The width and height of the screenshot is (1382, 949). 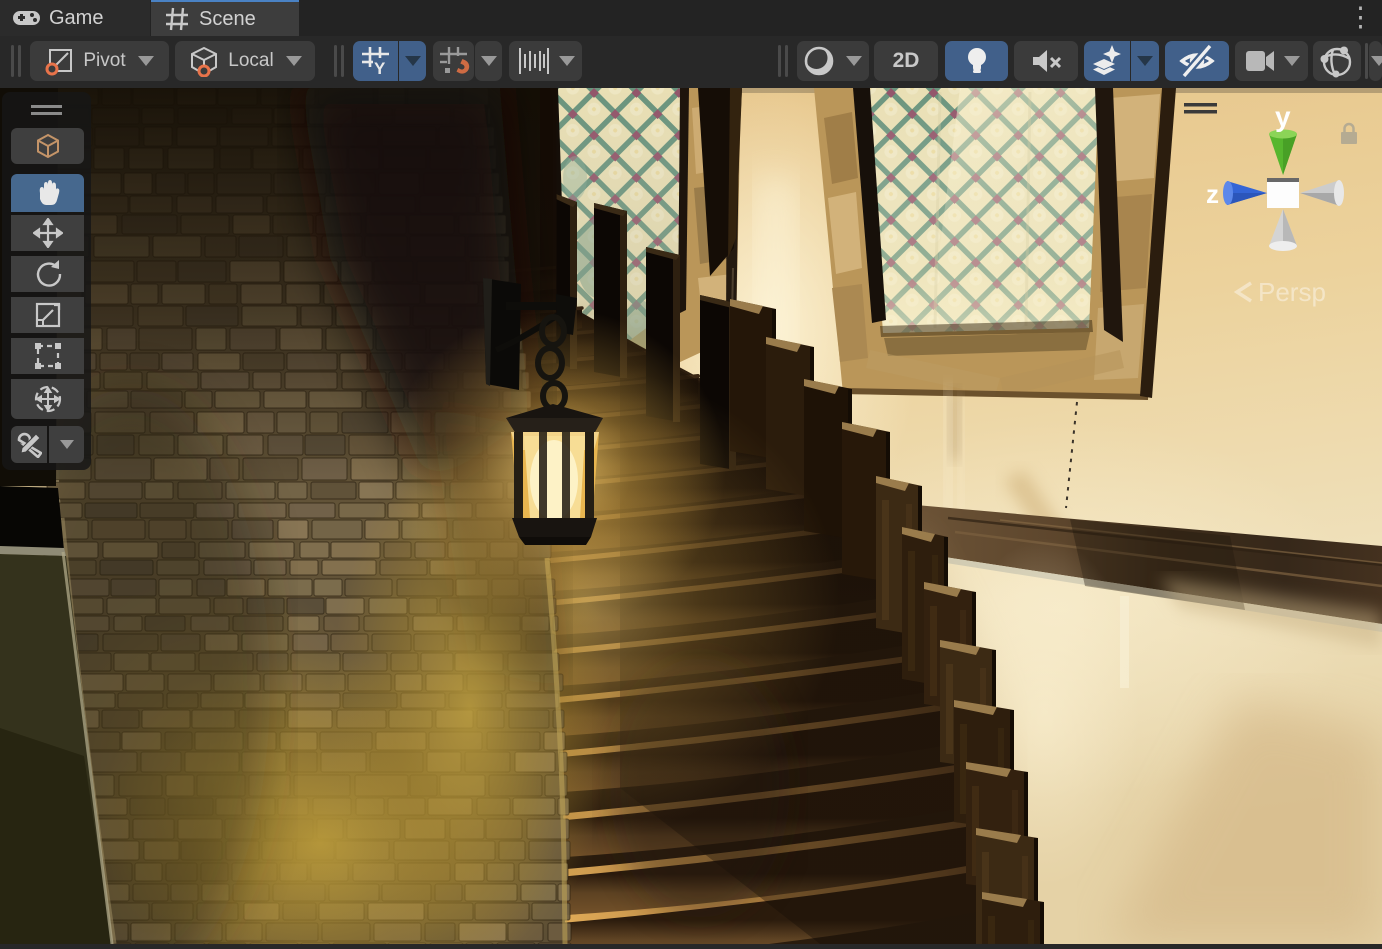 I want to click on svg-text: Y, so click(x=380, y=68).